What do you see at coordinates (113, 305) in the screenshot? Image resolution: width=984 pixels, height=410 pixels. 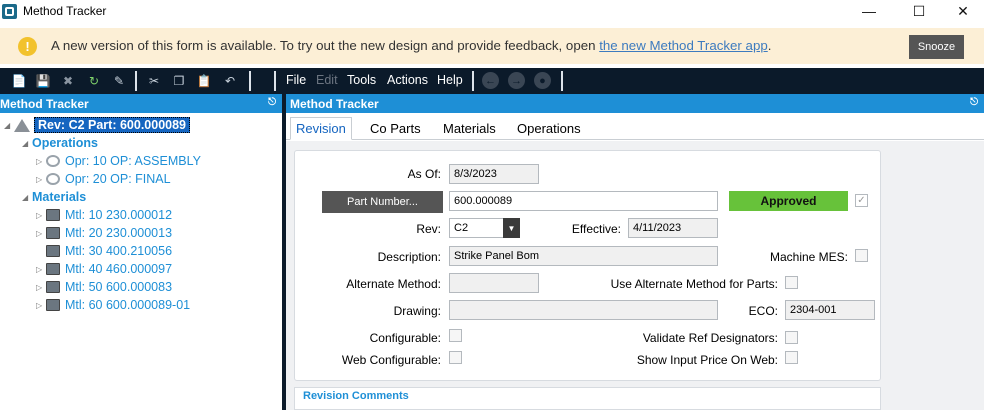 I see `tree-material-item: ▷ Mtl: 60 600.000089-01` at bounding box center [113, 305].